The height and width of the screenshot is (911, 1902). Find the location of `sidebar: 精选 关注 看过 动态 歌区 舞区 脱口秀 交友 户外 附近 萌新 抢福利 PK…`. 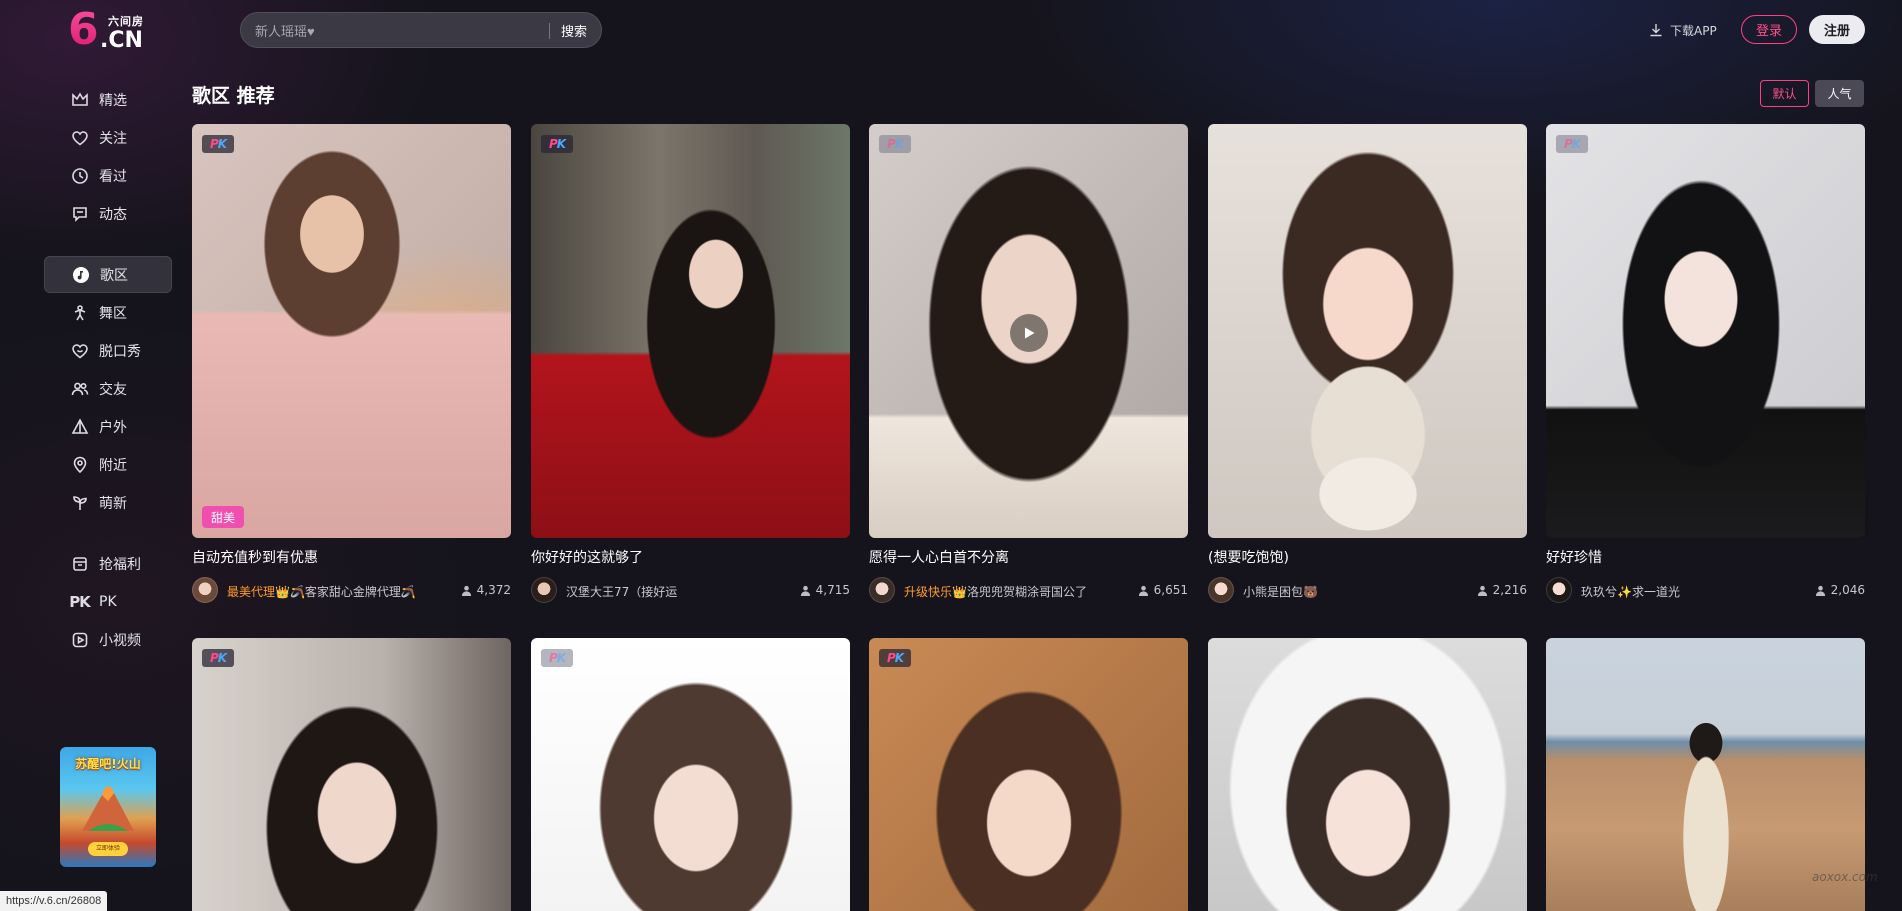

sidebar: 精选 关注 看过 动态 歌区 舞区 脱口秀 交友 户外 附近 萌新 抢福利 PK… is located at coordinates (89, 486).